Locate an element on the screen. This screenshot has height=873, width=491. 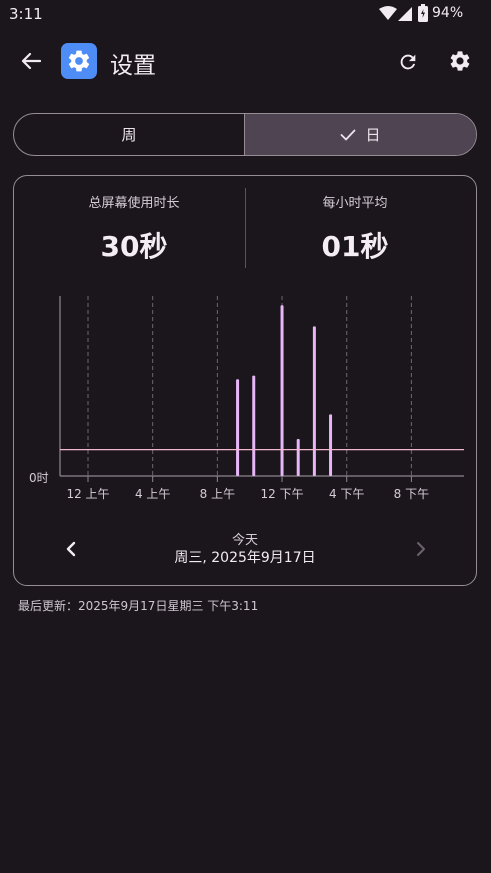
x-tick-label: 4 下午 is located at coordinates (346, 494).